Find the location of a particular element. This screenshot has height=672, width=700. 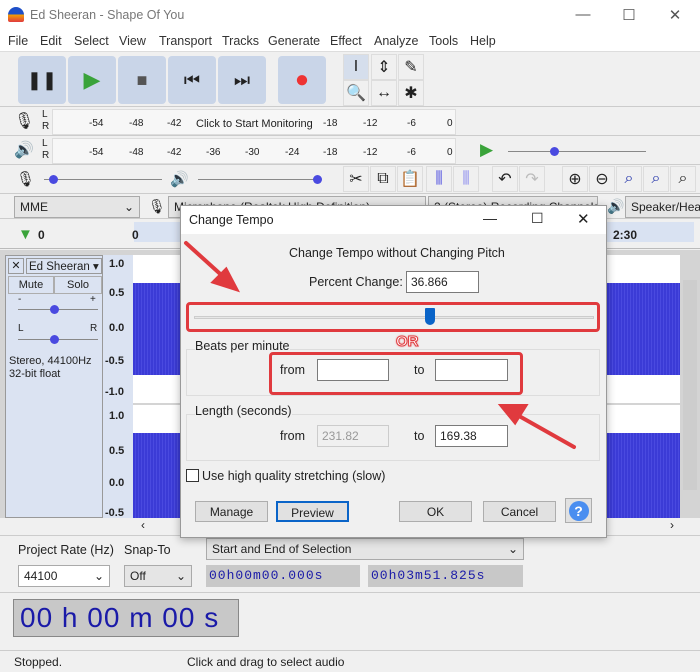

dialog-minimize-button: — is located at coordinates (490, 218).